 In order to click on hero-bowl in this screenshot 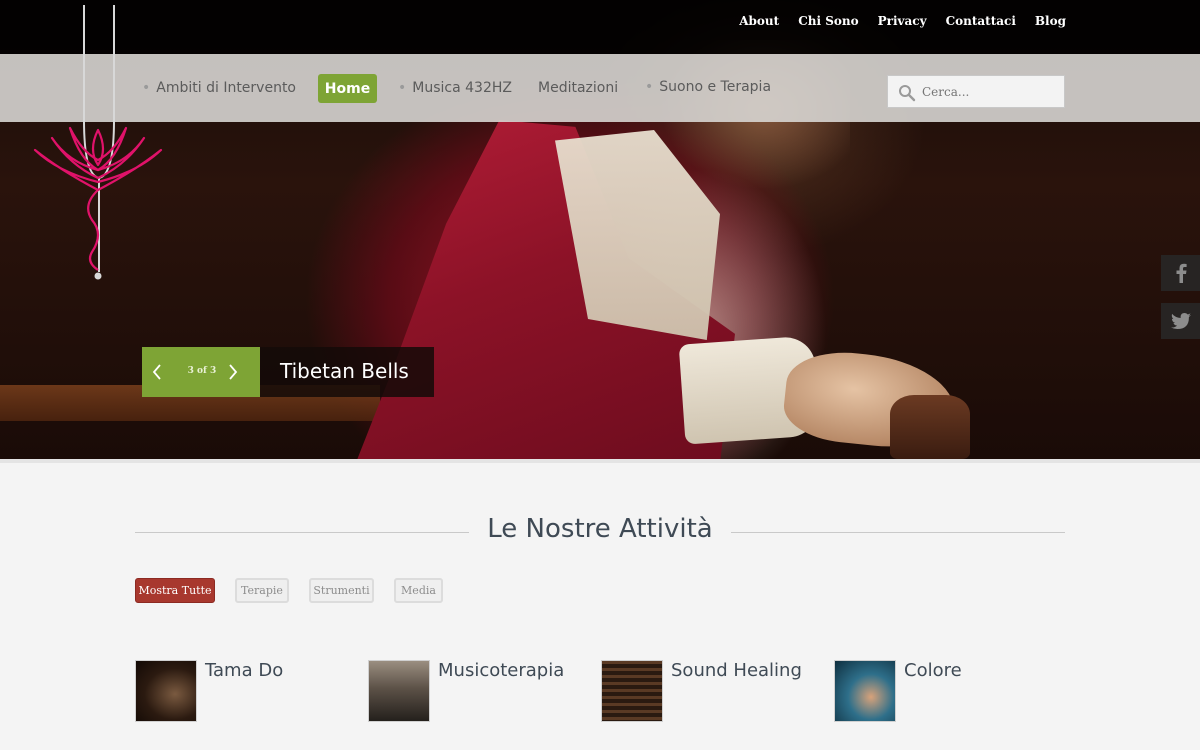, I will do `click(930, 427)`.